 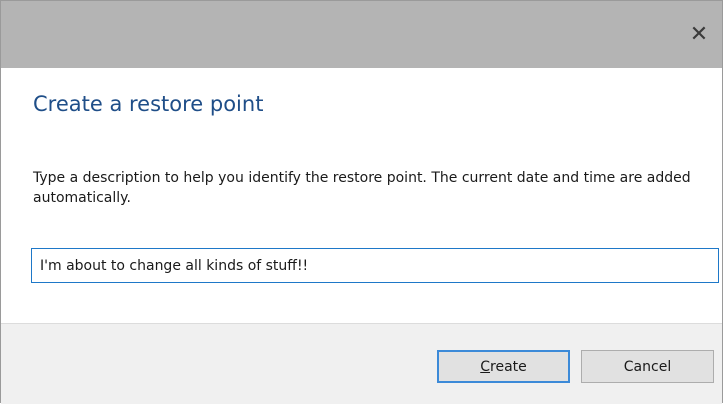 What do you see at coordinates (148, 104) in the screenshot?
I see `dialog-heading: Create a restore point` at bounding box center [148, 104].